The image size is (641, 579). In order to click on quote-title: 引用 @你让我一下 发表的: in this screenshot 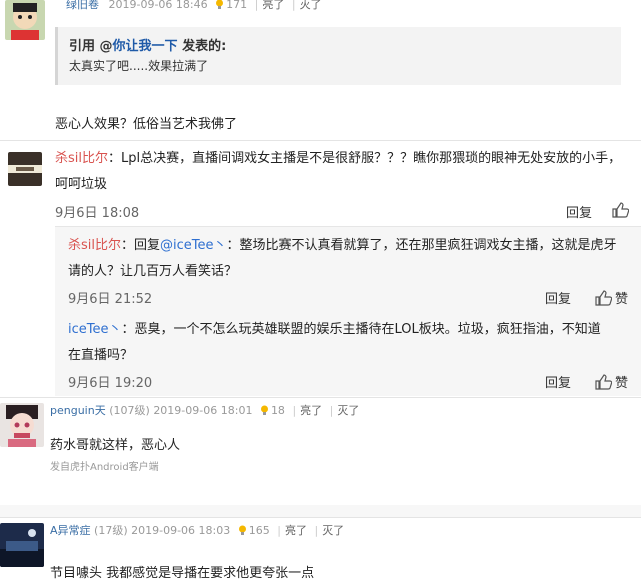, I will do `click(147, 44)`.